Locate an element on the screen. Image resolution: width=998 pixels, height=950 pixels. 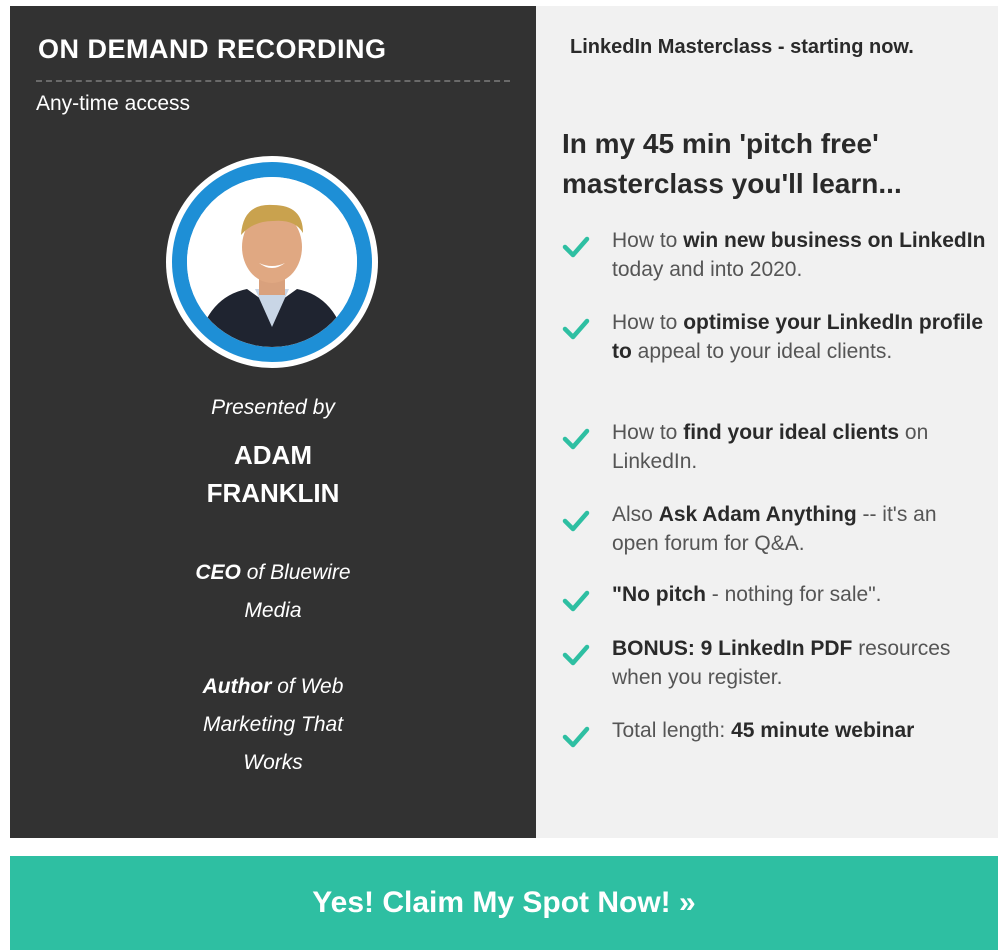
presenter-photo-illustration is located at coordinates (272, 262).